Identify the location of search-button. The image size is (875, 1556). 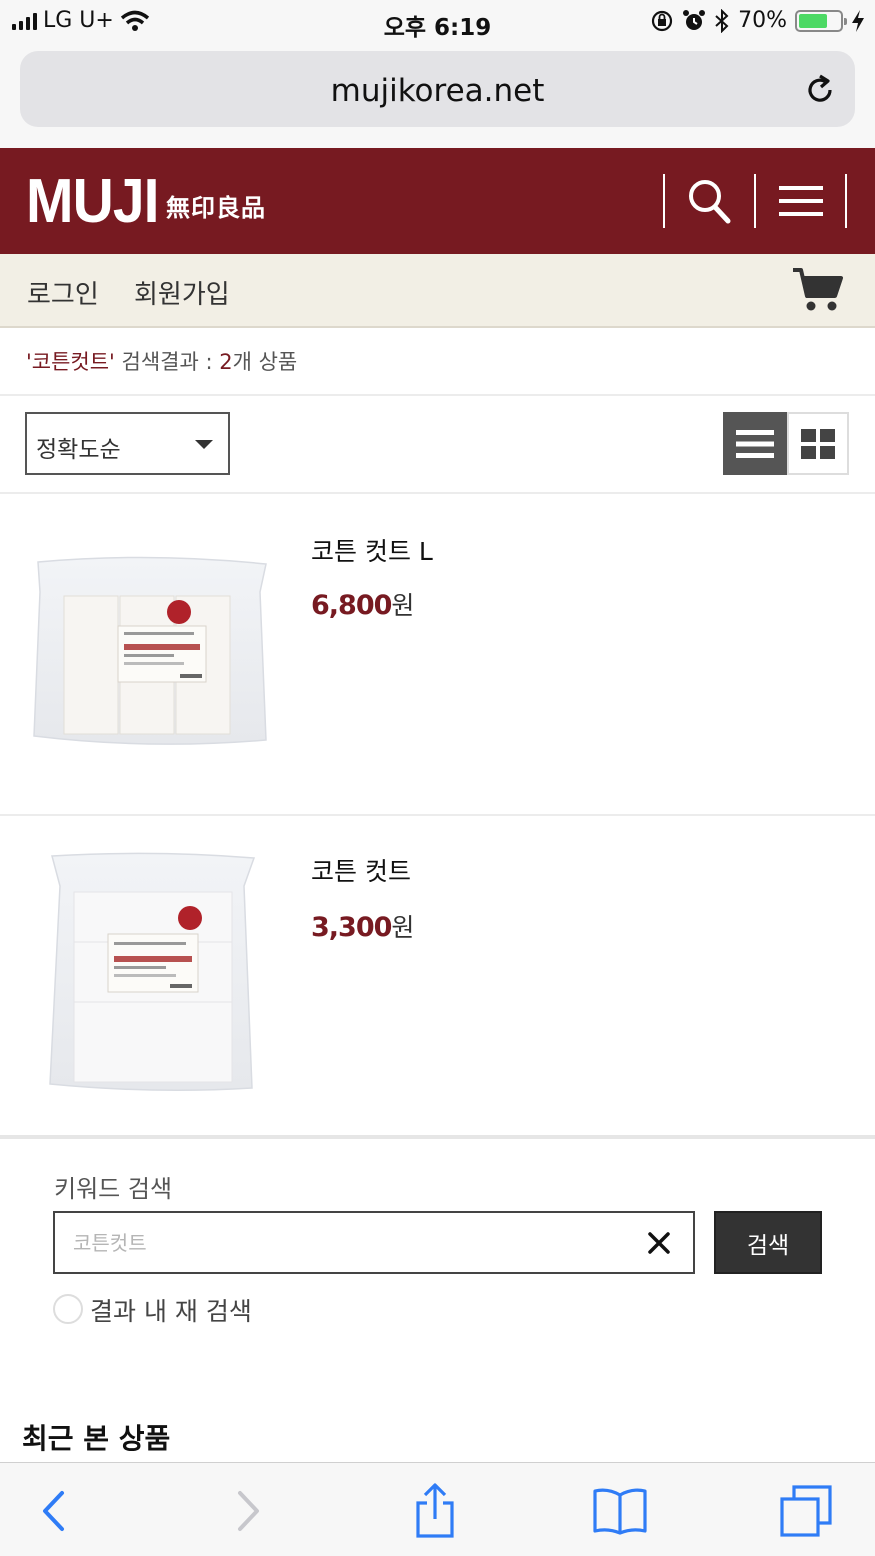
(709, 201).